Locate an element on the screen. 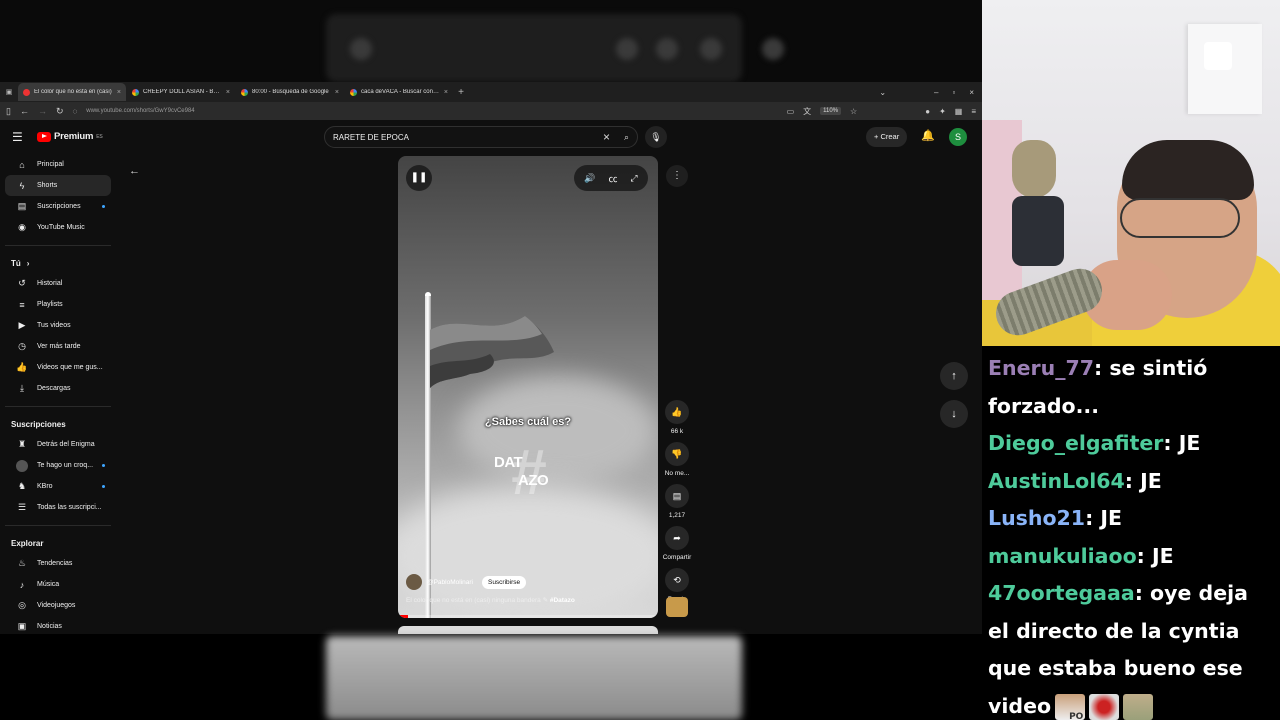  extensions-icon: ✦ is located at coordinates (942, 111).